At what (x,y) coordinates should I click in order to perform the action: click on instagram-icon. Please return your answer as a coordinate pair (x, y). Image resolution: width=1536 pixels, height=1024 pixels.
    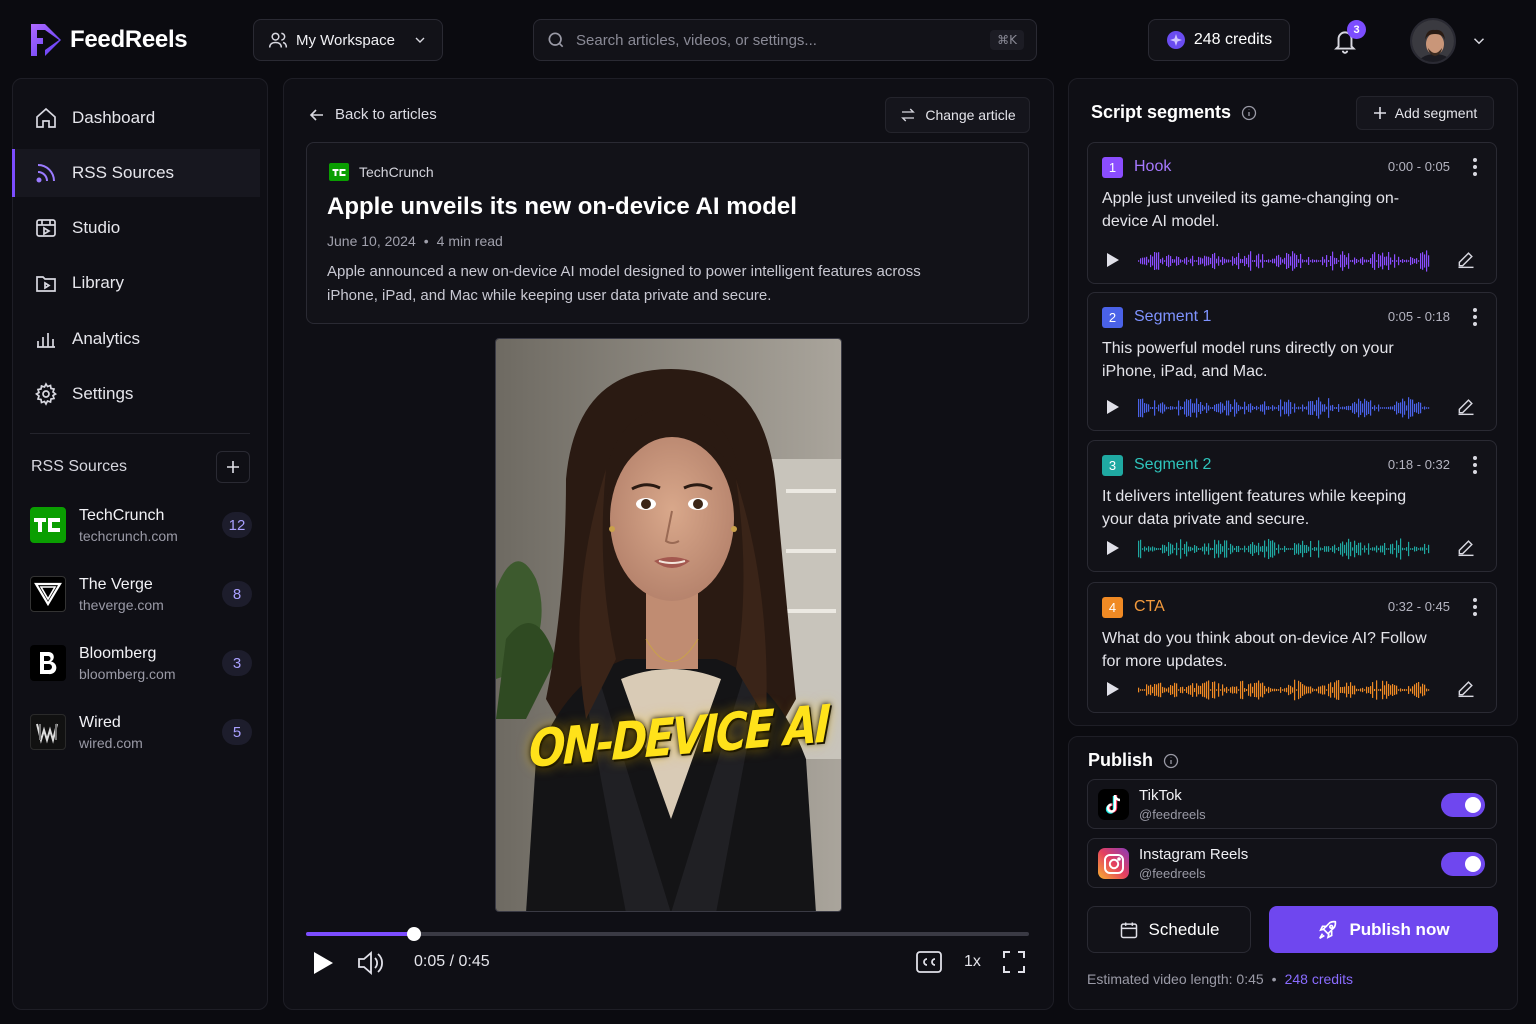
    Looking at the image, I should click on (1113, 863).